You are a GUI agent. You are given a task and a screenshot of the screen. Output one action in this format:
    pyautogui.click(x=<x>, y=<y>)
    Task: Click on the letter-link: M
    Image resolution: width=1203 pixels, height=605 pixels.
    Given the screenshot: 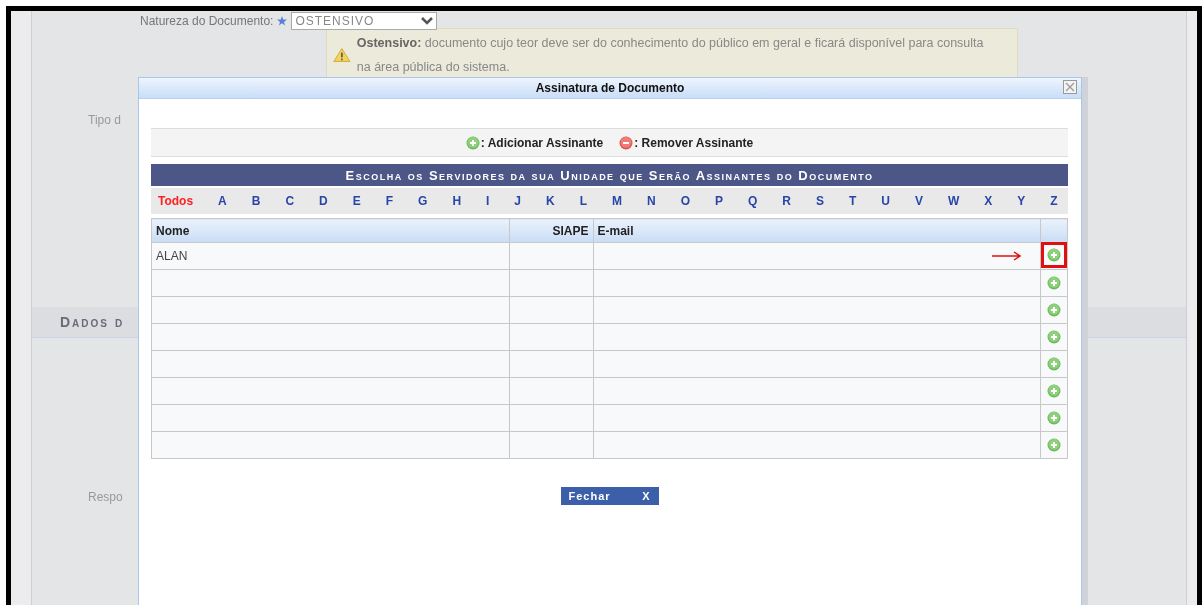 What is the action you would take?
    pyautogui.click(x=617, y=201)
    